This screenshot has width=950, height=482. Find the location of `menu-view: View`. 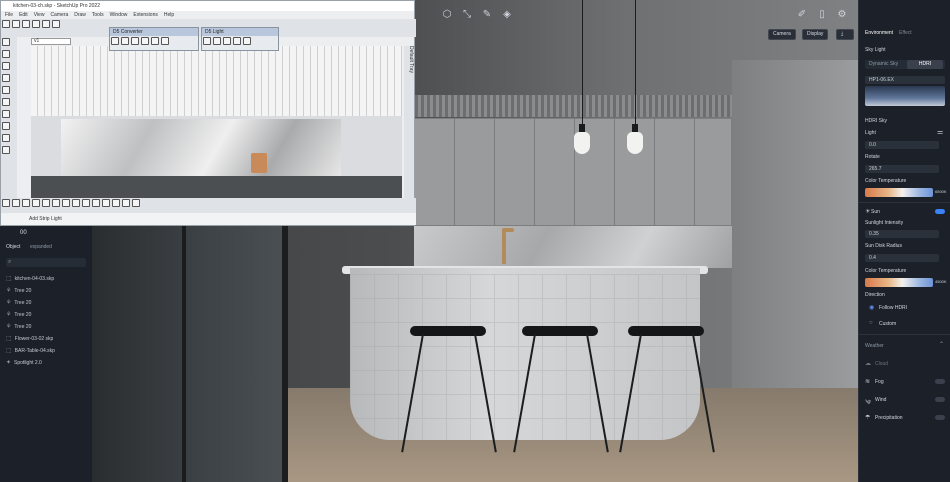

menu-view: View is located at coordinates (39, 15).